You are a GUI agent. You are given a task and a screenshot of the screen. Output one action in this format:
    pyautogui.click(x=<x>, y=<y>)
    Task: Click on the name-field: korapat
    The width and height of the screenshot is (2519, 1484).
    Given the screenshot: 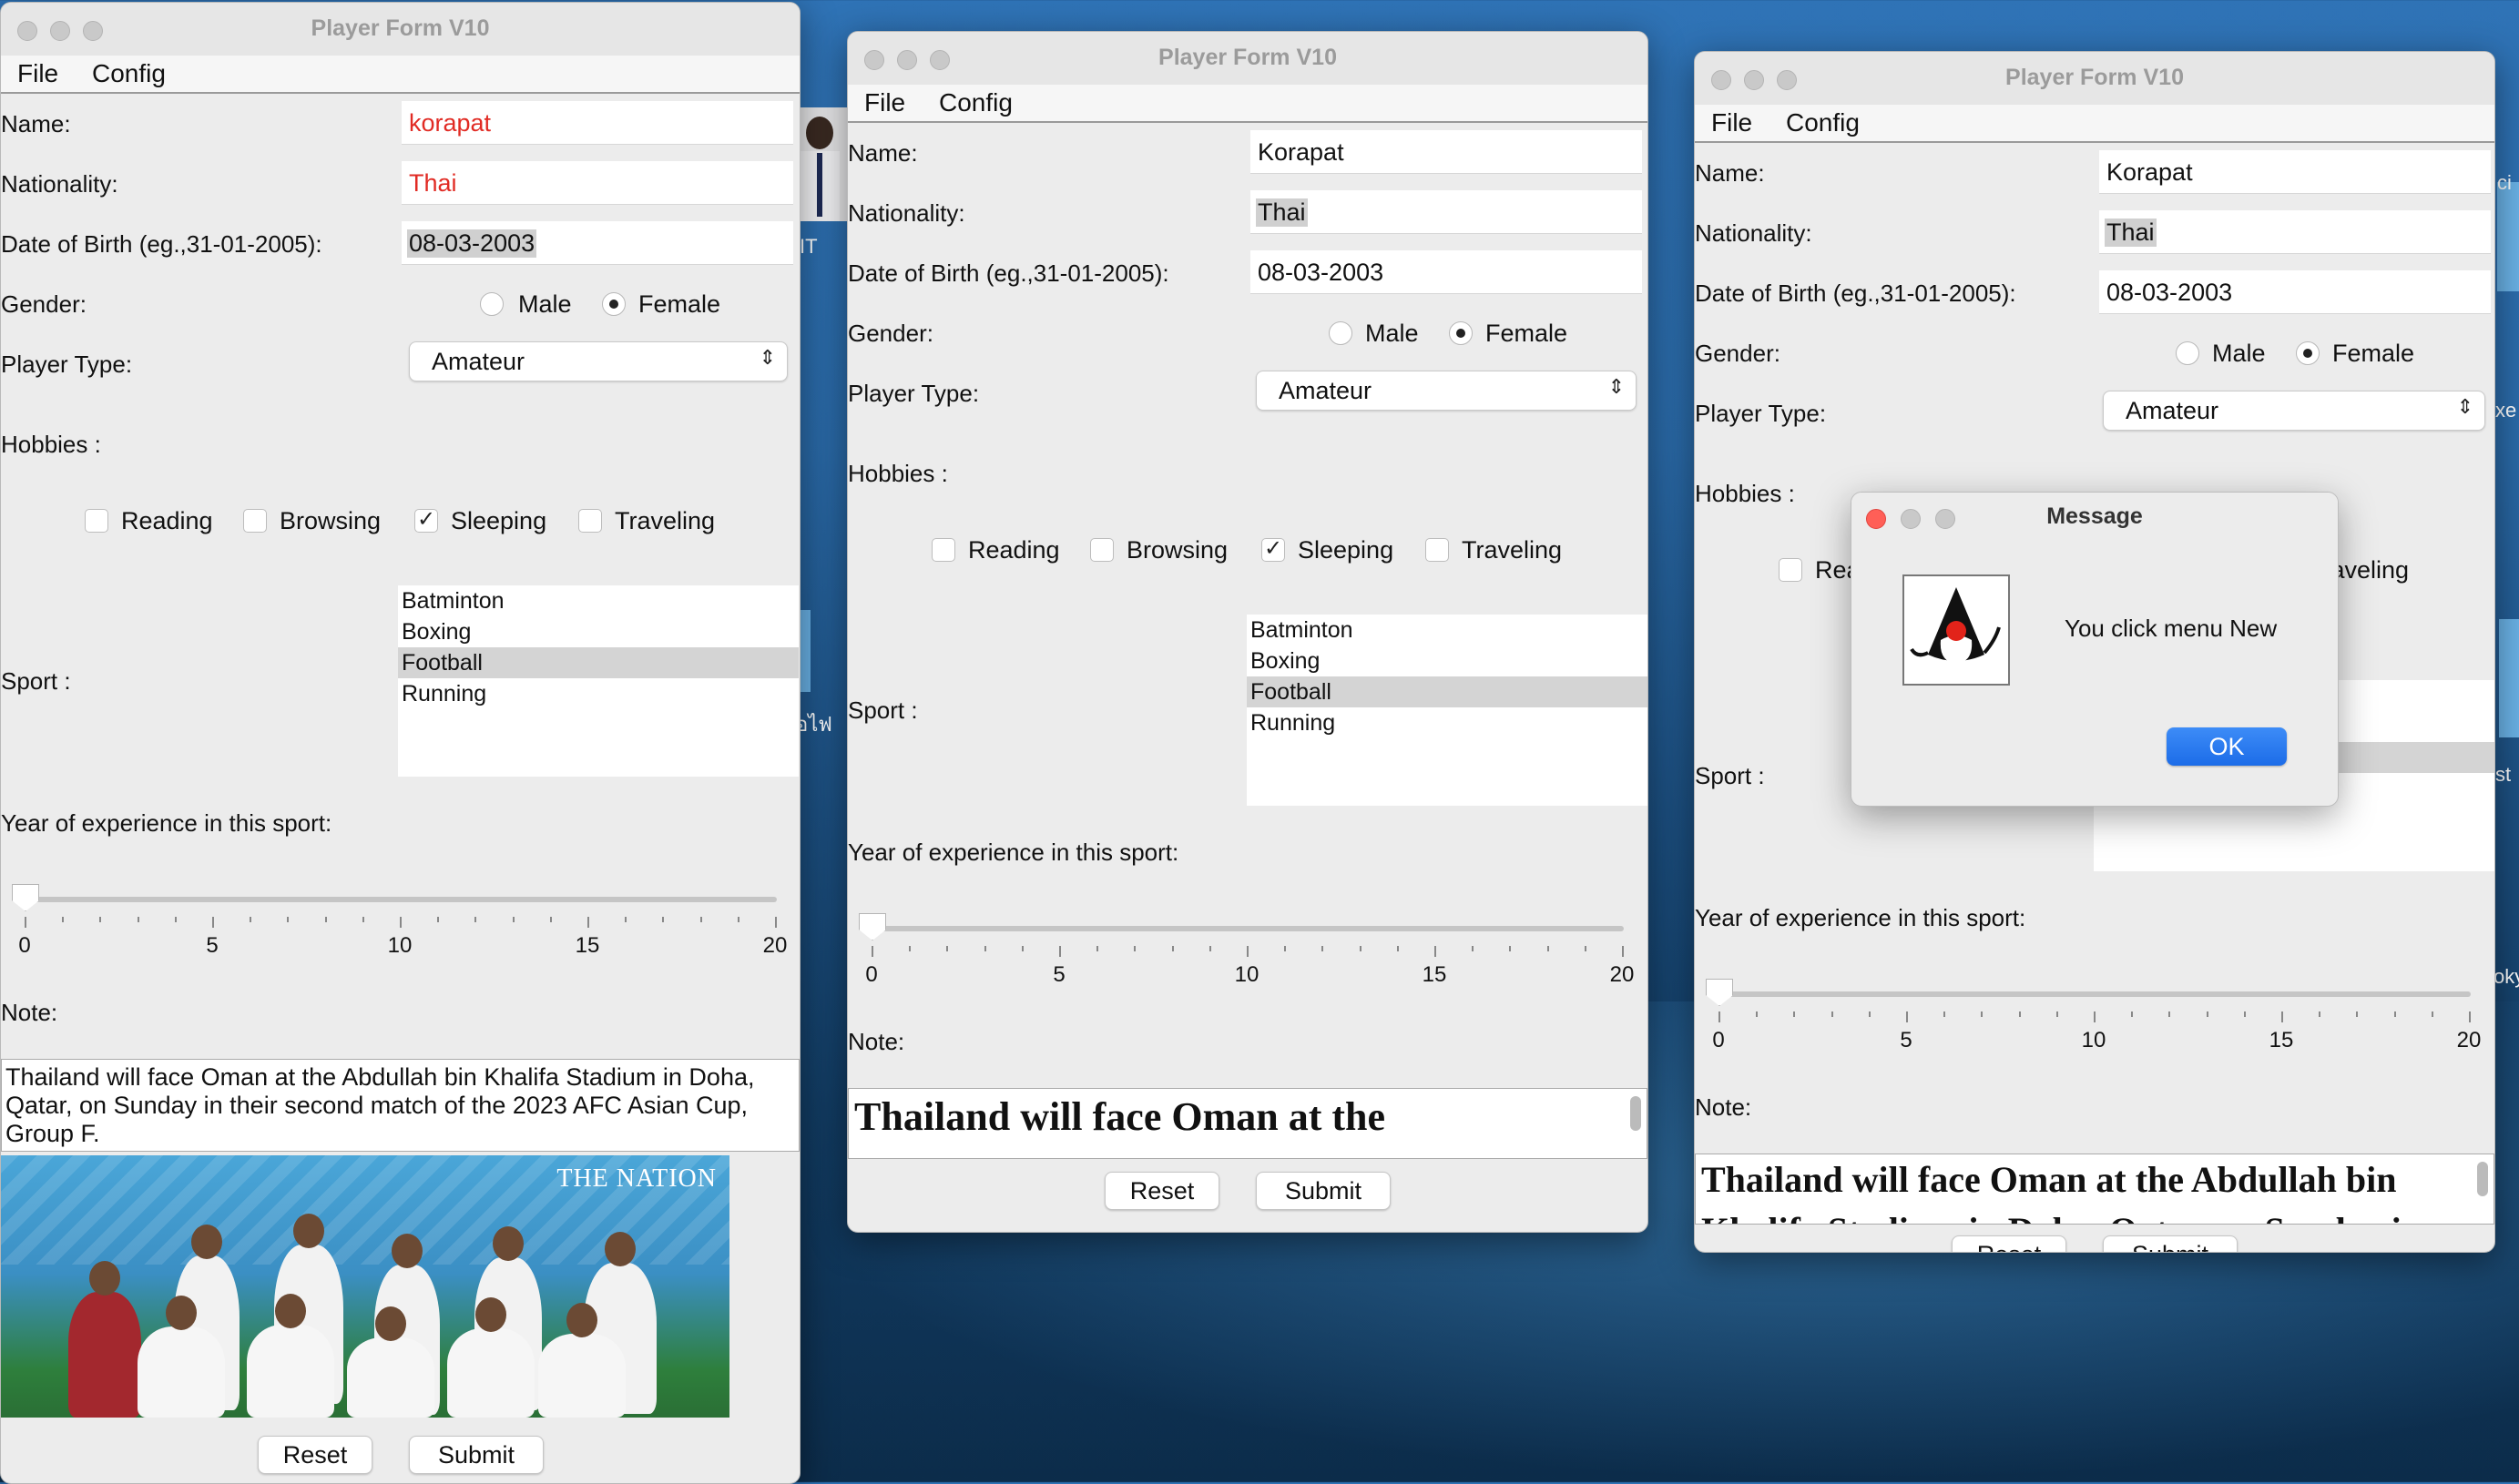 What is the action you would take?
    pyautogui.click(x=597, y=123)
    